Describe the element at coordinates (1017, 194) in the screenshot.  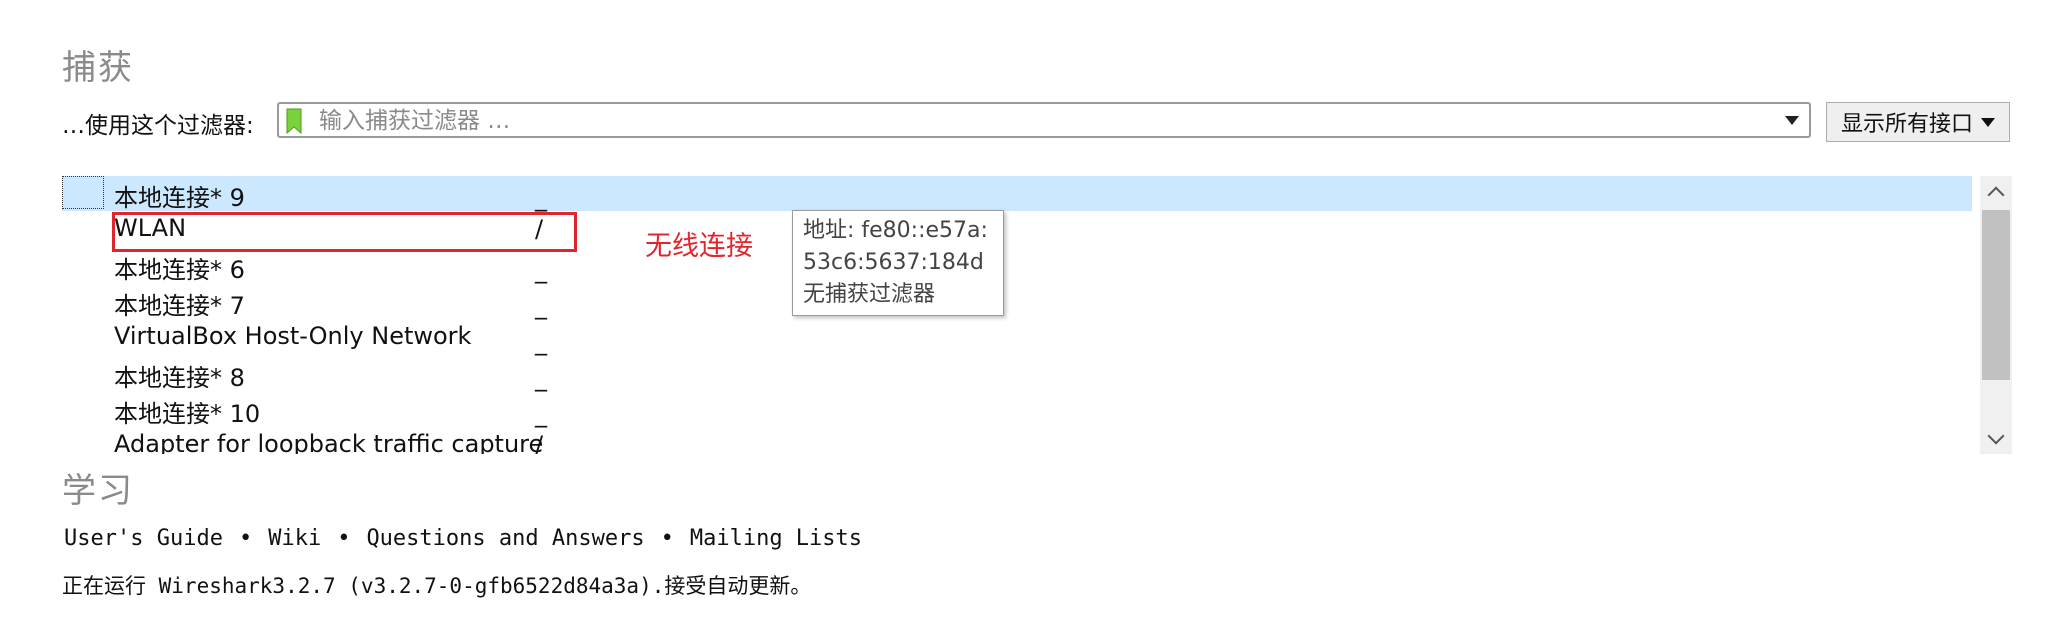
I see `interface-row: 本地连接* 9 _` at that location.